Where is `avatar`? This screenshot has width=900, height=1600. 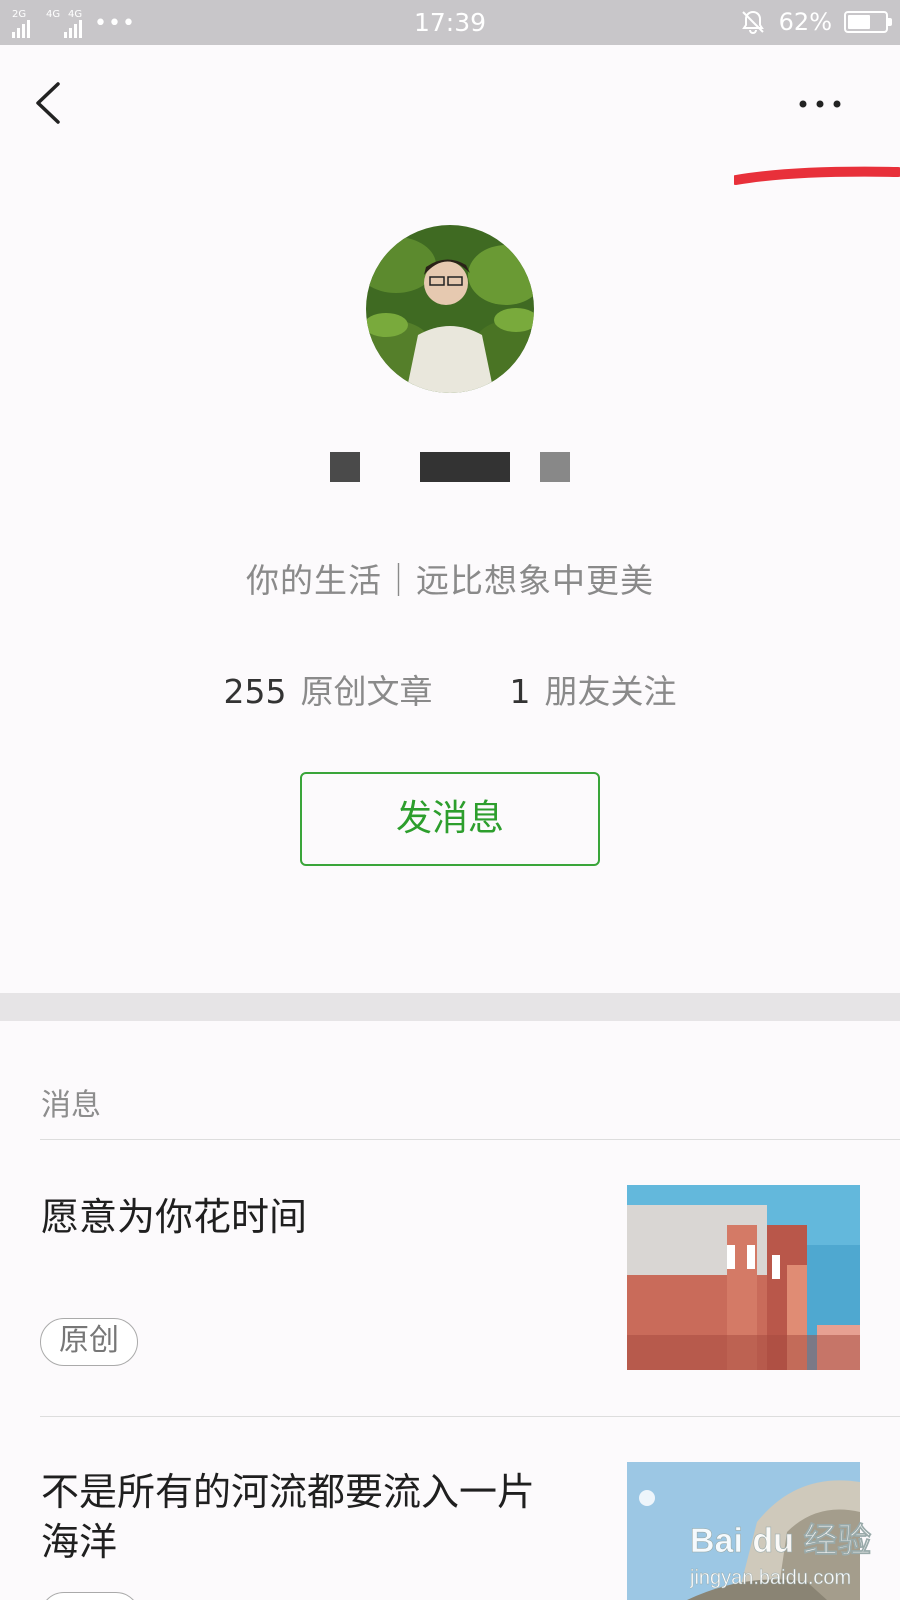
avatar is located at coordinates (450, 309).